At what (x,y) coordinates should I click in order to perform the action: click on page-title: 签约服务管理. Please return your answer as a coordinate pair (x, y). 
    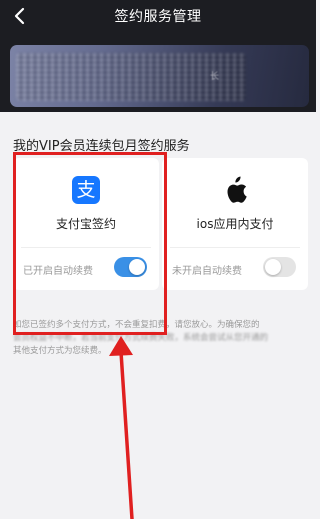
    Looking at the image, I should click on (158, 17).